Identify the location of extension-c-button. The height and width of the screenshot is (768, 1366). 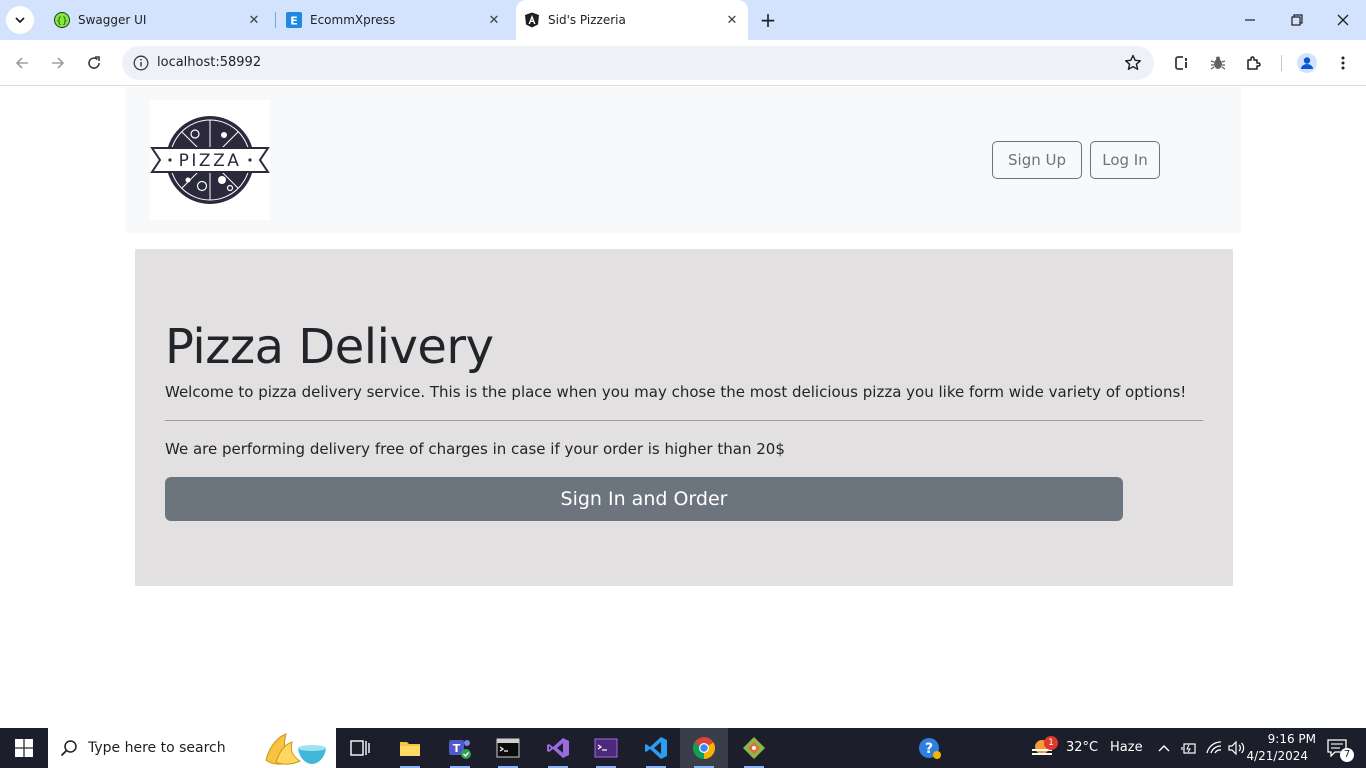
(1182, 63).